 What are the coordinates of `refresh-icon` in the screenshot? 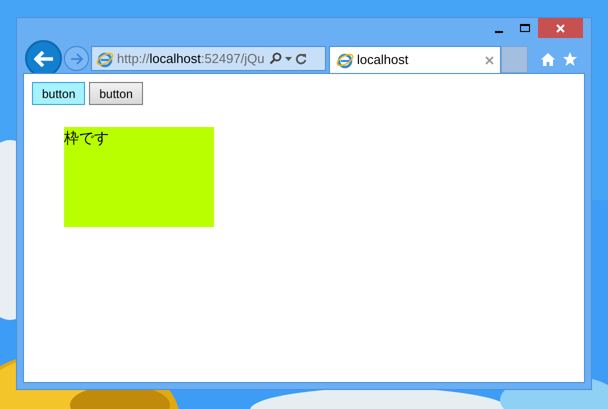 It's located at (301, 58).